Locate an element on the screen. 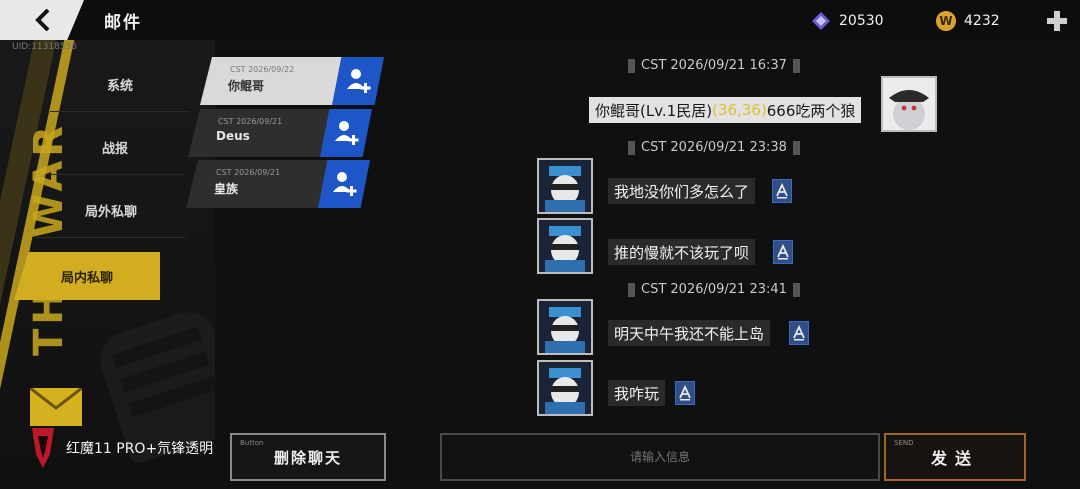 Image resolution: width=1080 pixels, height=489 pixels. send-button: SEND 发送 is located at coordinates (955, 457).